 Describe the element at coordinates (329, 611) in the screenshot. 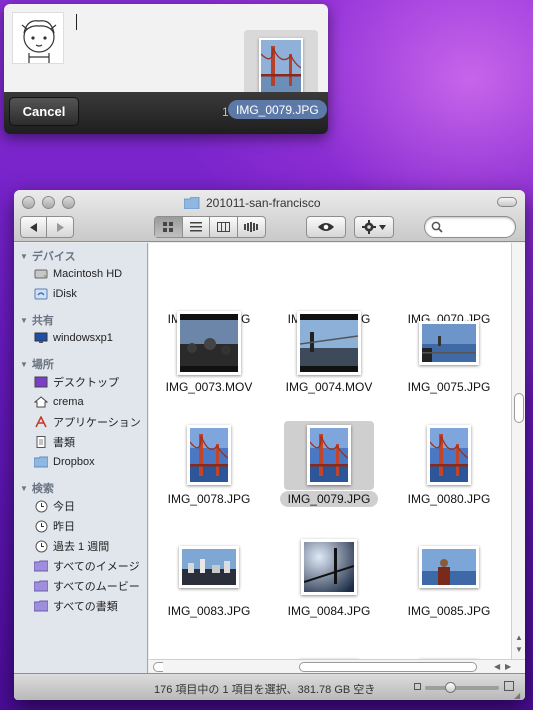

I see `file-name-label: IMG_0084.JPG` at that location.